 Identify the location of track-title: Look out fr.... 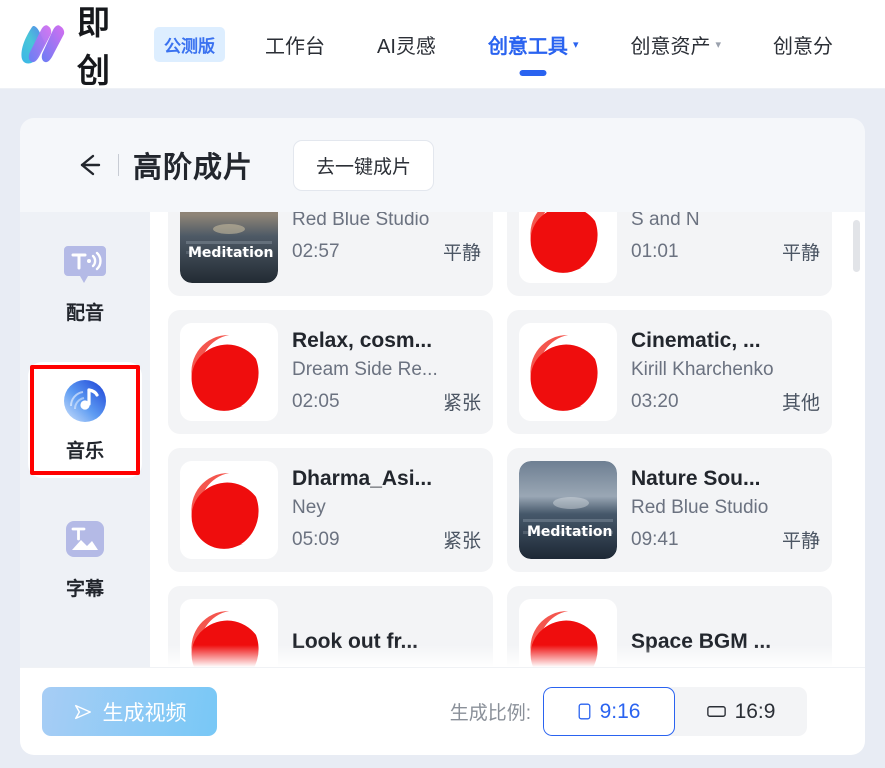
(355, 641).